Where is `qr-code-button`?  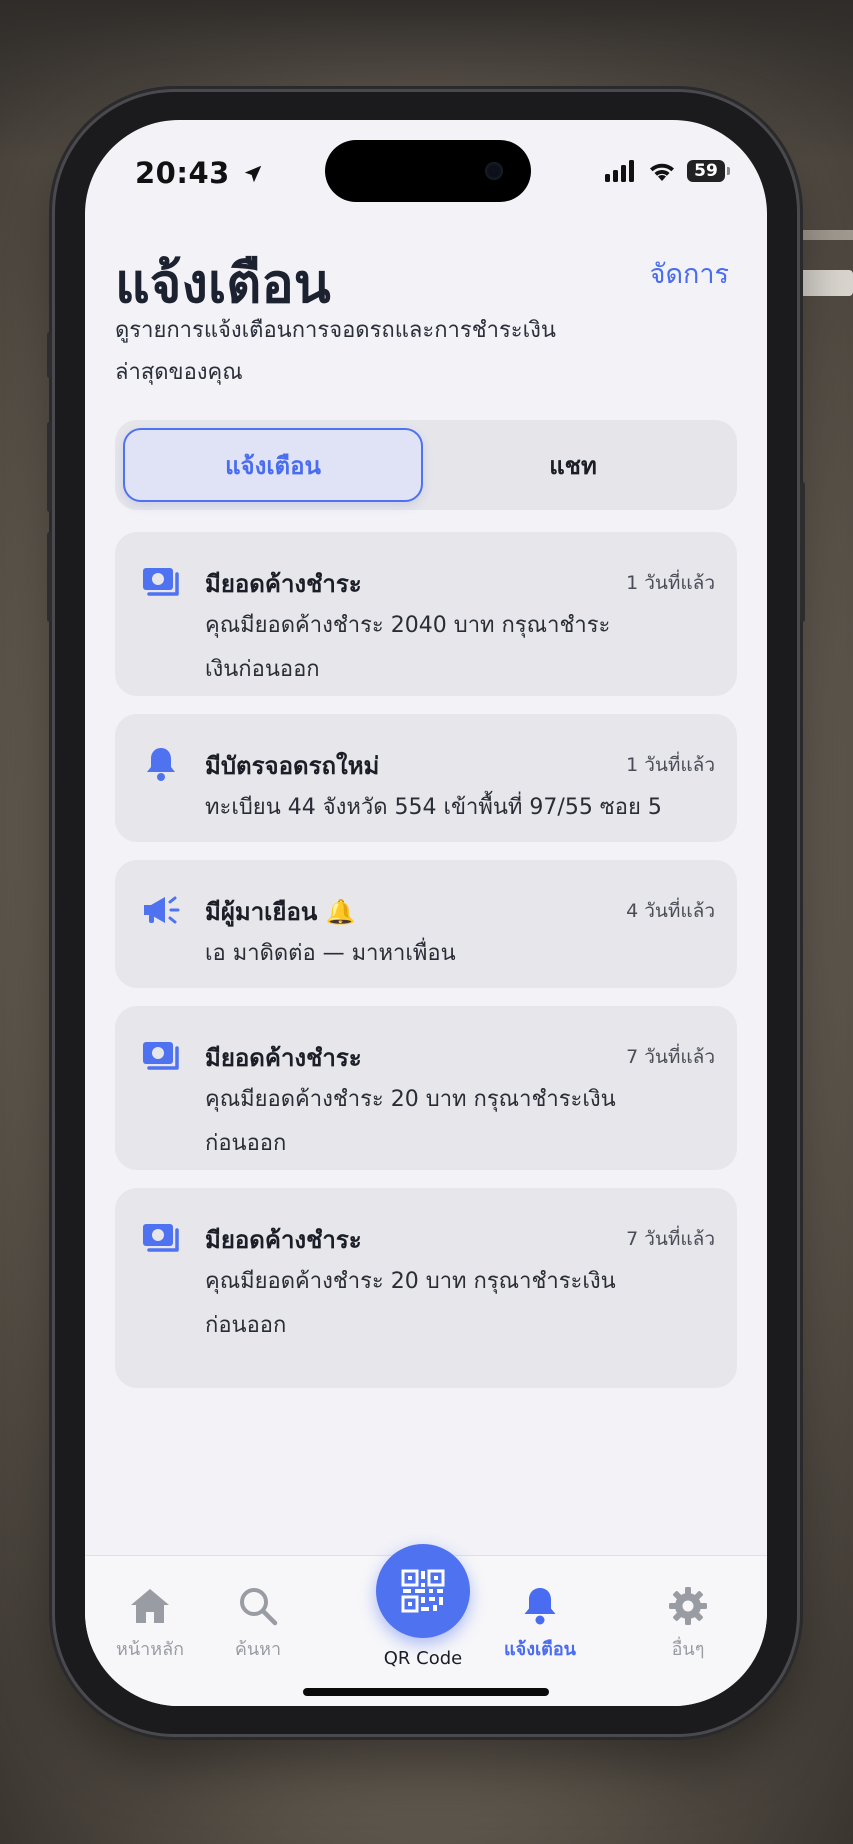 qr-code-button is located at coordinates (423, 1591).